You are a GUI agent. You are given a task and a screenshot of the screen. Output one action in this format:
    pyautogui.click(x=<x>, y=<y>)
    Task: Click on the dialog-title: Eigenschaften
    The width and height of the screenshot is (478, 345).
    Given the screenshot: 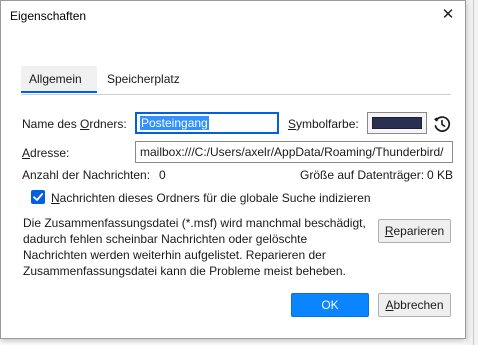 What is the action you would take?
    pyautogui.click(x=48, y=16)
    